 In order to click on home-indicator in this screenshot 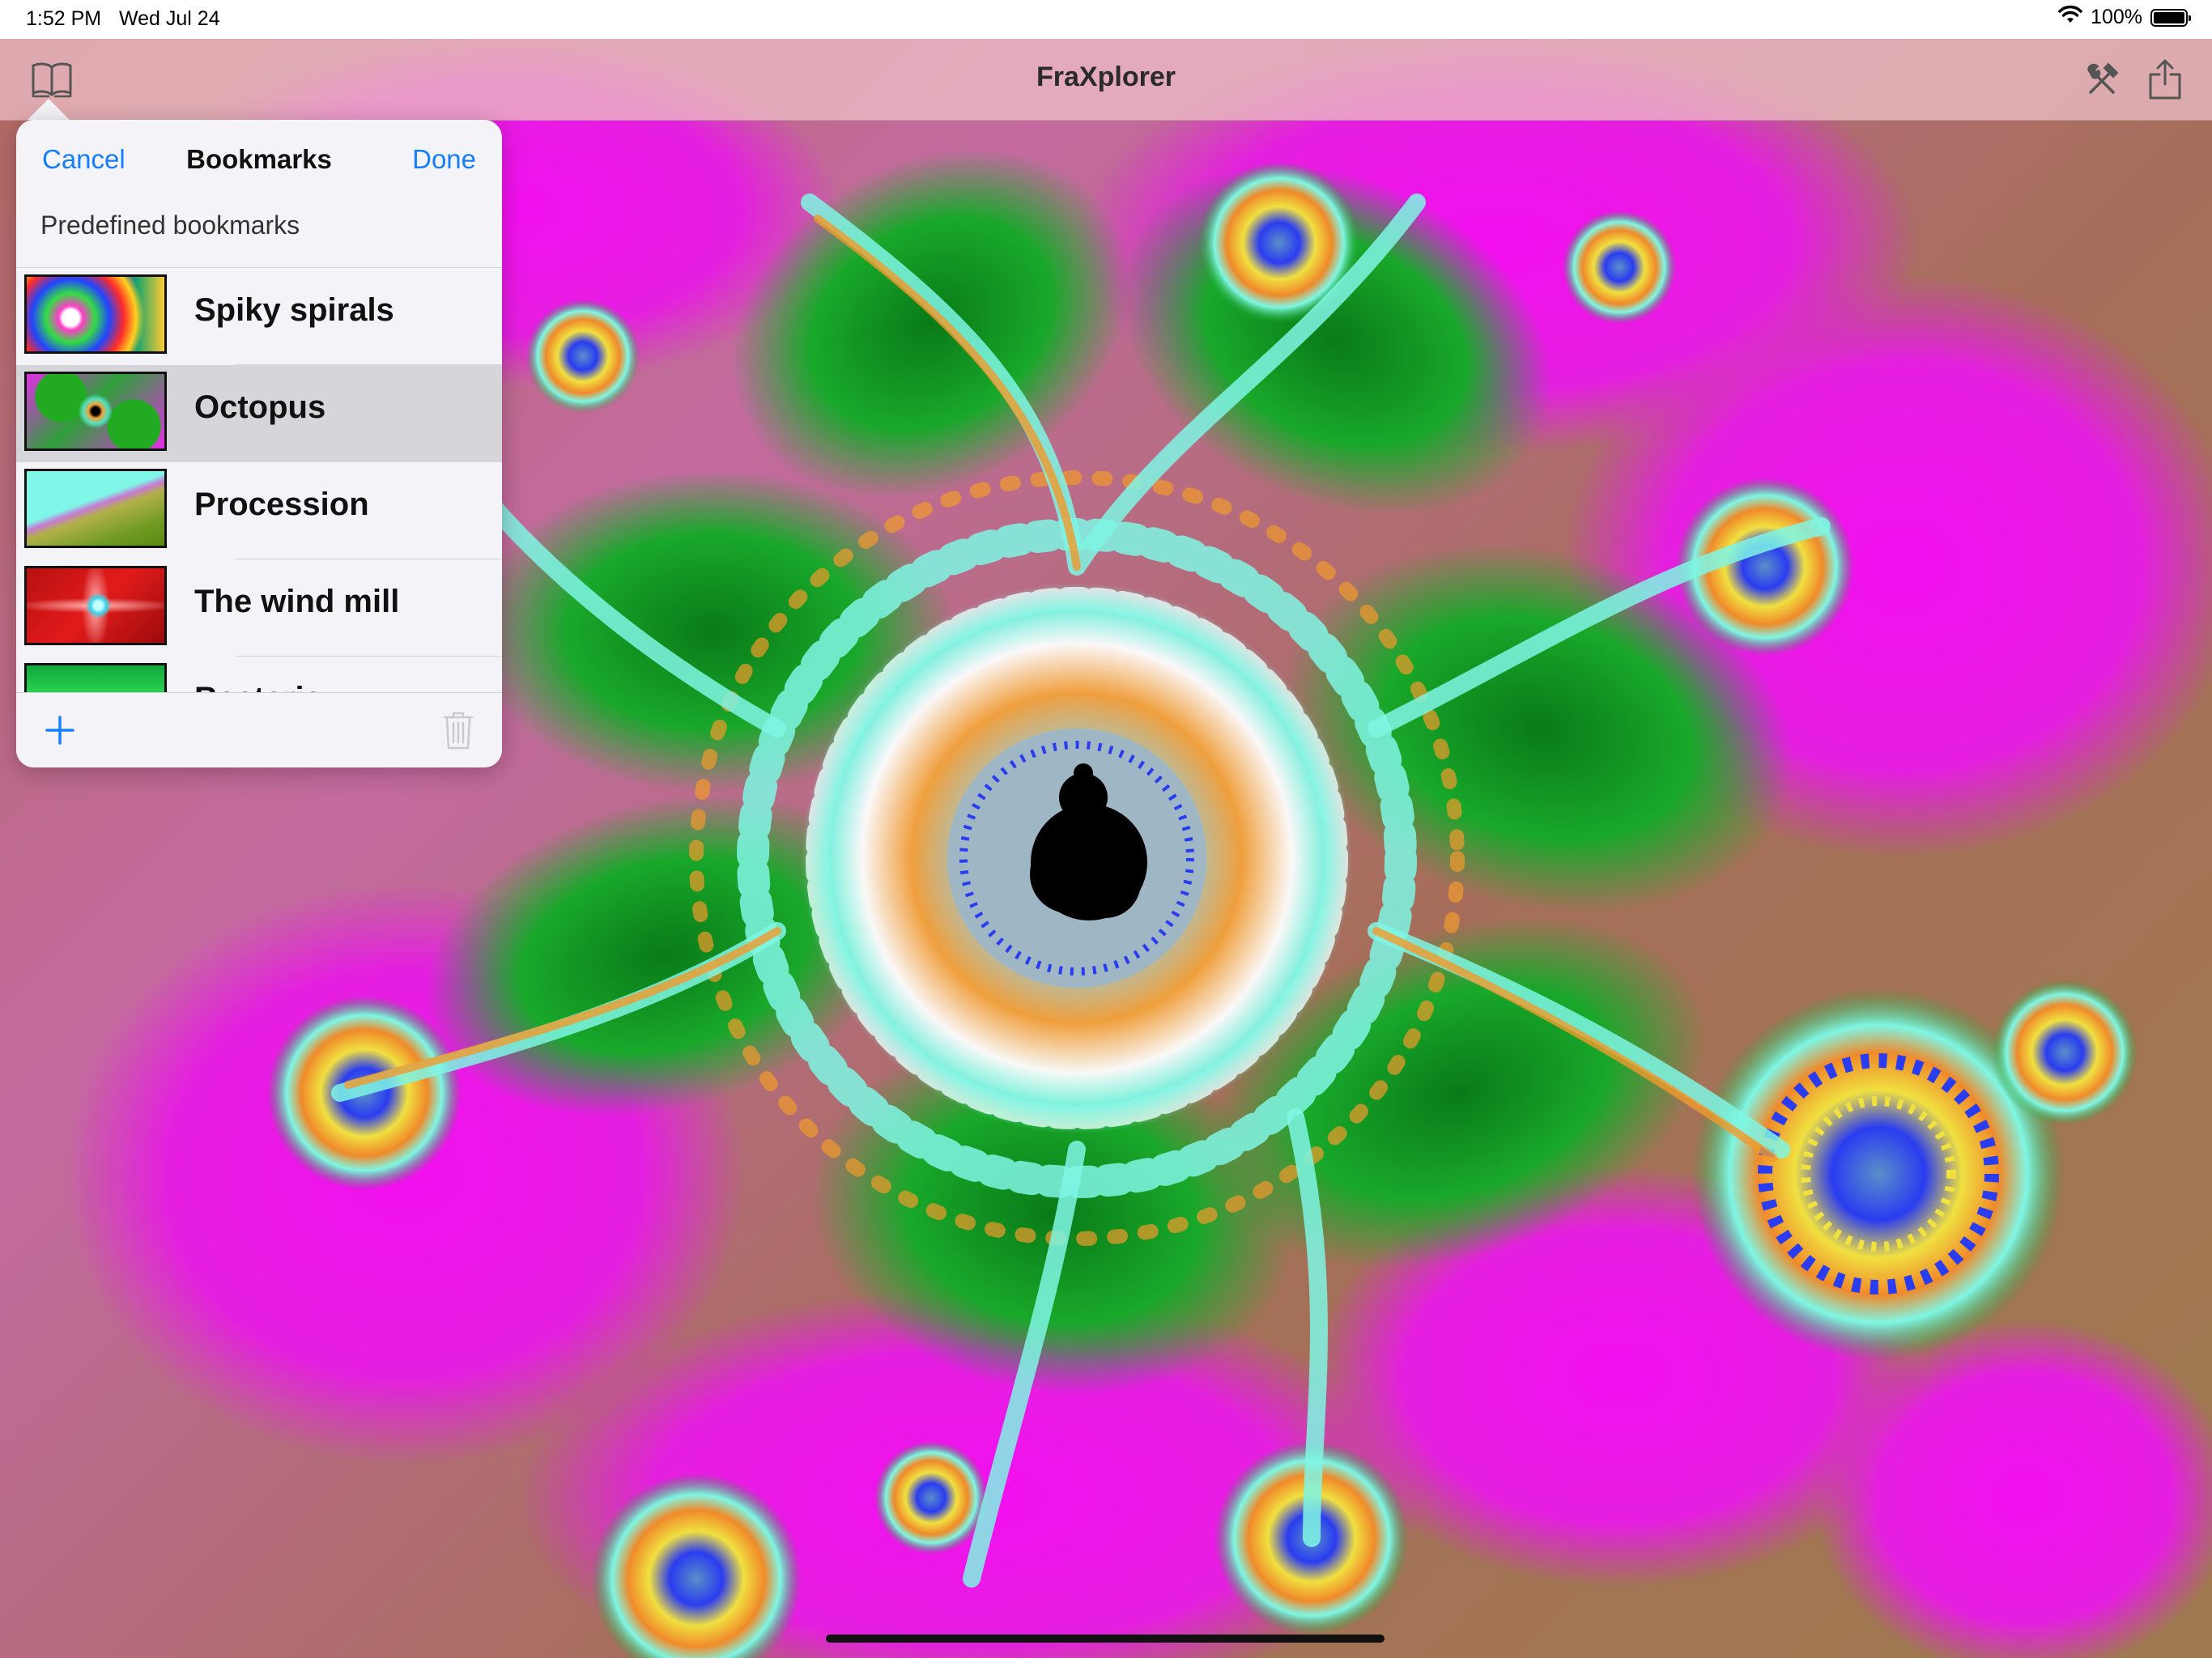, I will do `click(1105, 1639)`.